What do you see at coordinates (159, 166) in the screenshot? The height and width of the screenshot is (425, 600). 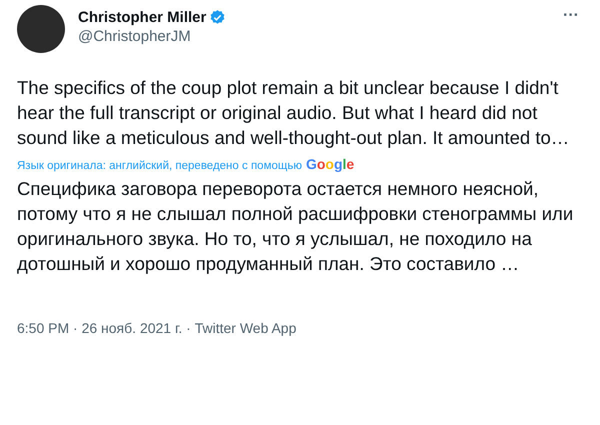 I see `translation-note: Язык оригинала: английский, переведено с помощью` at bounding box center [159, 166].